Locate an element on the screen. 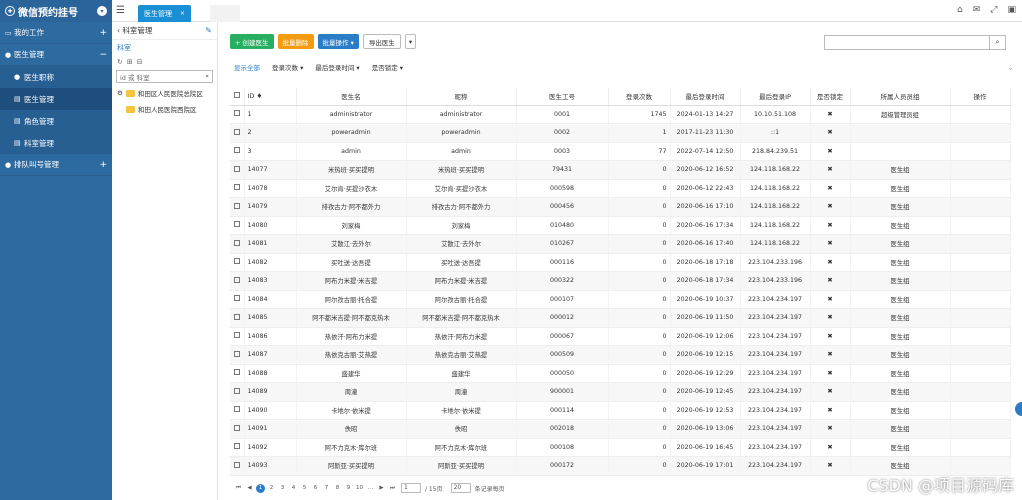 The height and width of the screenshot is (500, 1022). column-header: 登录次数 is located at coordinates (639, 97).